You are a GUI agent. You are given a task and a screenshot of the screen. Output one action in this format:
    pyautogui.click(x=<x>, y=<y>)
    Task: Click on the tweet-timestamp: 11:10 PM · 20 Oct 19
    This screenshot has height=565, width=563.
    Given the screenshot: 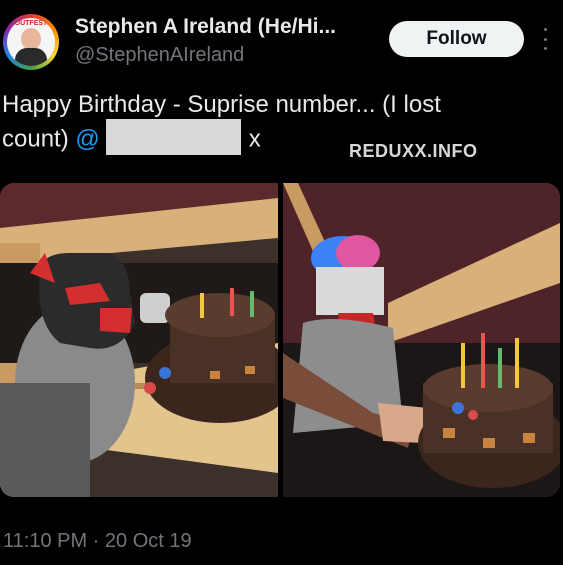 What is the action you would take?
    pyautogui.click(x=97, y=541)
    